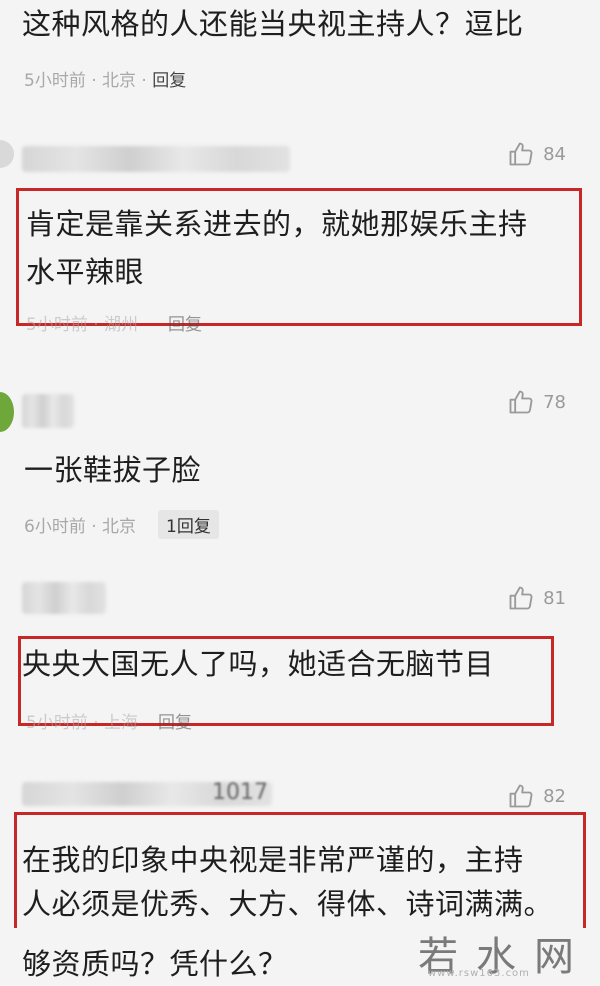 Image resolution: width=600 pixels, height=986 pixels. Describe the element at coordinates (536, 796) in the screenshot. I see `like-button: 82` at that location.